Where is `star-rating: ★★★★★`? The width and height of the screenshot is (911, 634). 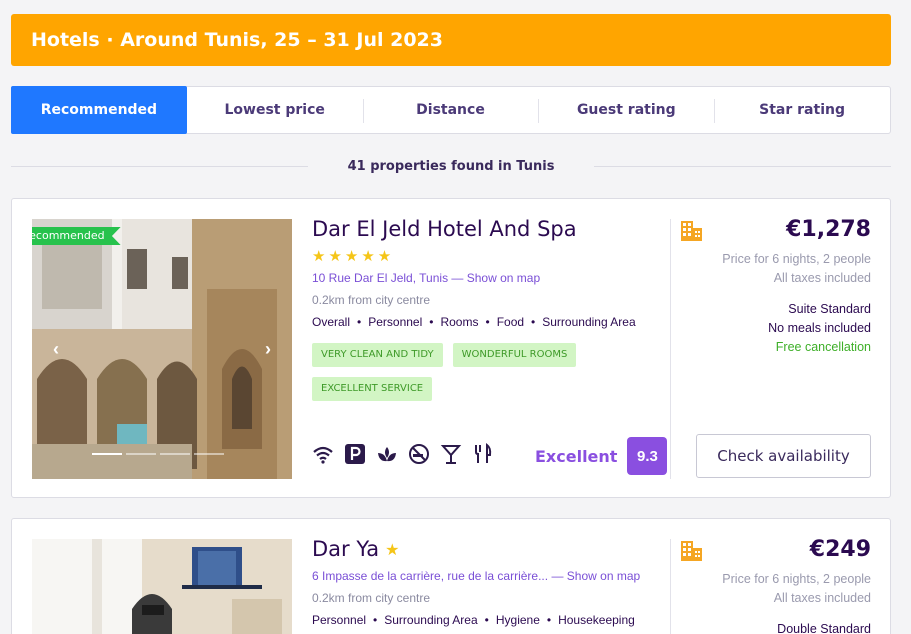 star-rating: ★★★★★ is located at coordinates (353, 256).